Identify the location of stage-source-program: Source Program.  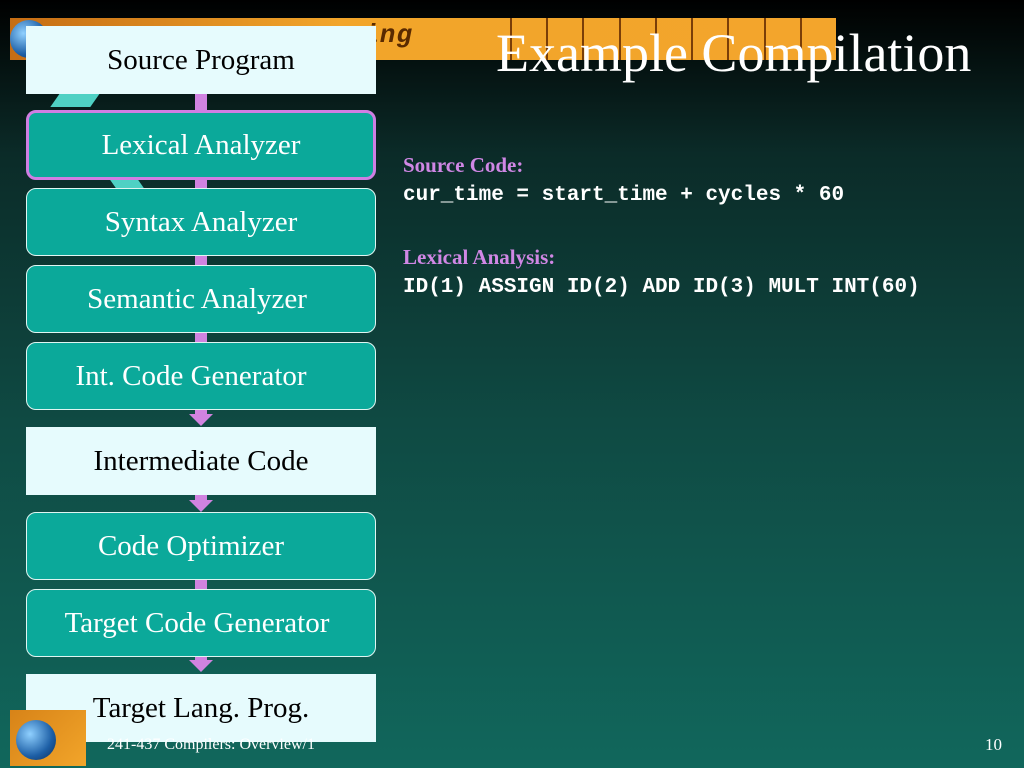
(201, 60).